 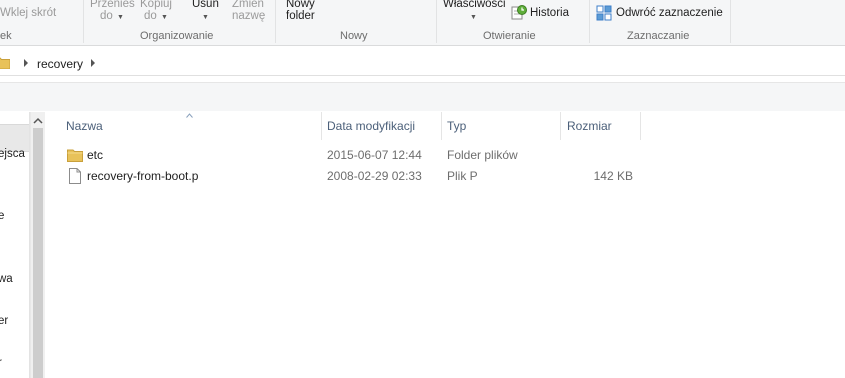 I want to click on nav-item: r, so click(x=1, y=363).